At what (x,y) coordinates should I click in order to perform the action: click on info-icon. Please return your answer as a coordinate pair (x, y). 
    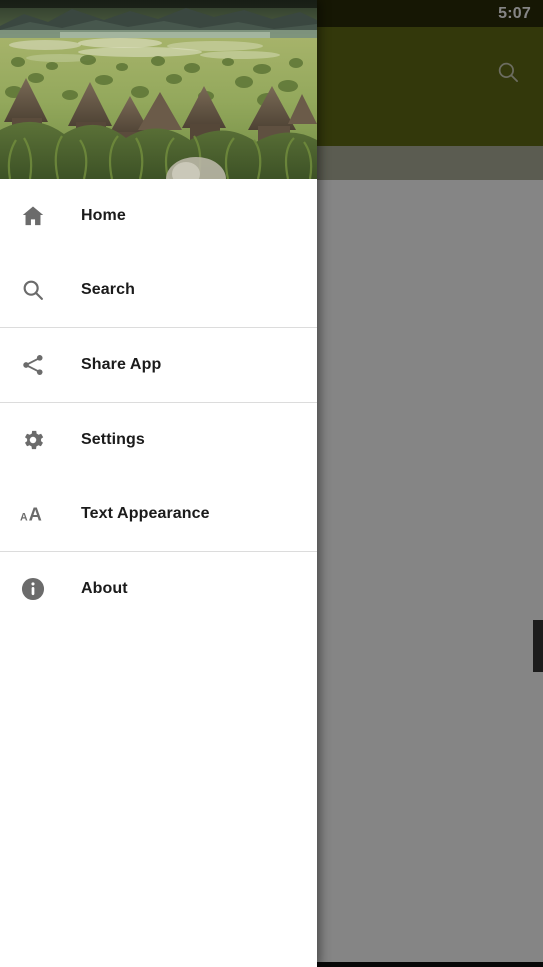
    Looking at the image, I should click on (33, 589).